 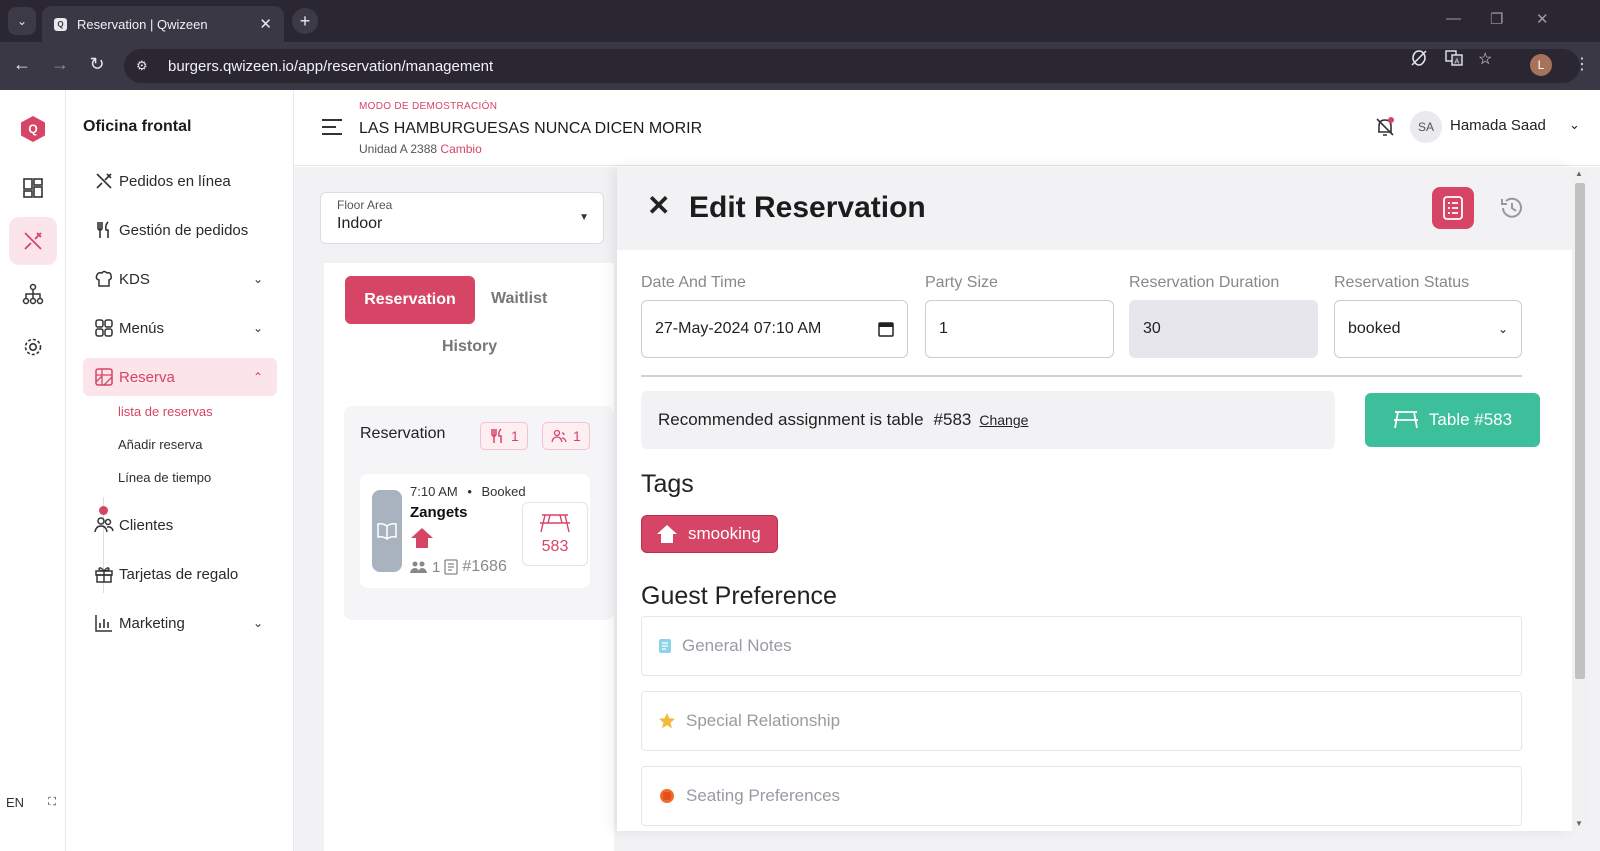 I want to click on tab-reservation: Reservation, so click(x=410, y=300).